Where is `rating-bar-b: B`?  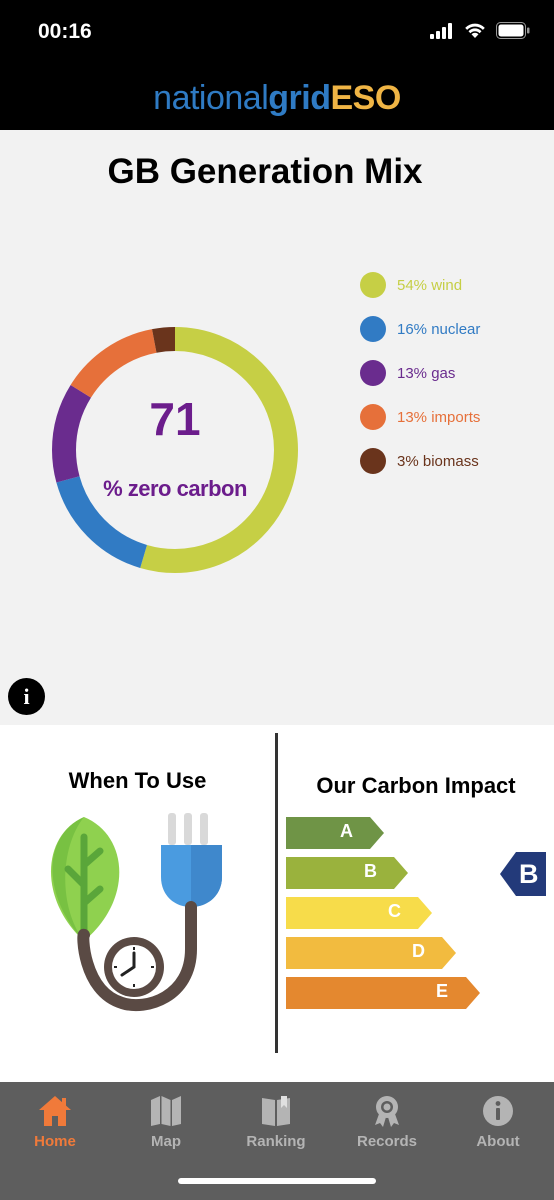 rating-bar-b: B is located at coordinates (347, 873).